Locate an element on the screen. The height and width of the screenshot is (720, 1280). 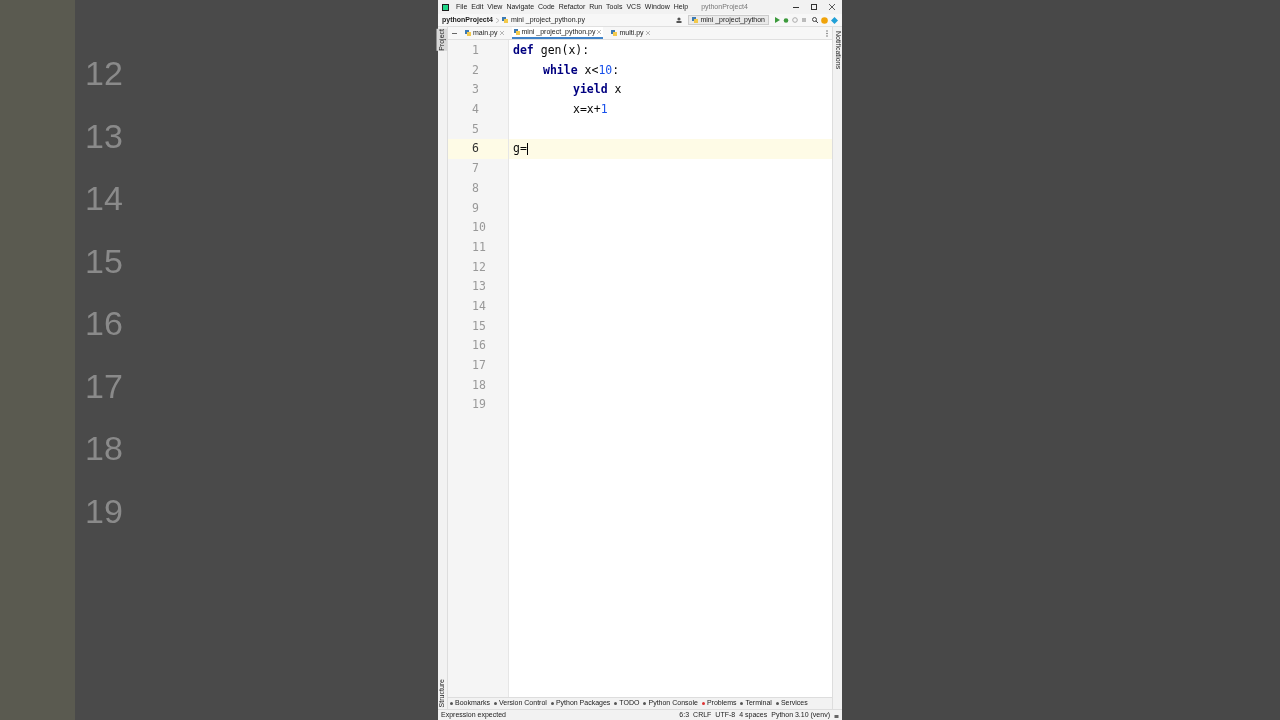
blurred-line-number: 13 is located at coordinates (104, 136).